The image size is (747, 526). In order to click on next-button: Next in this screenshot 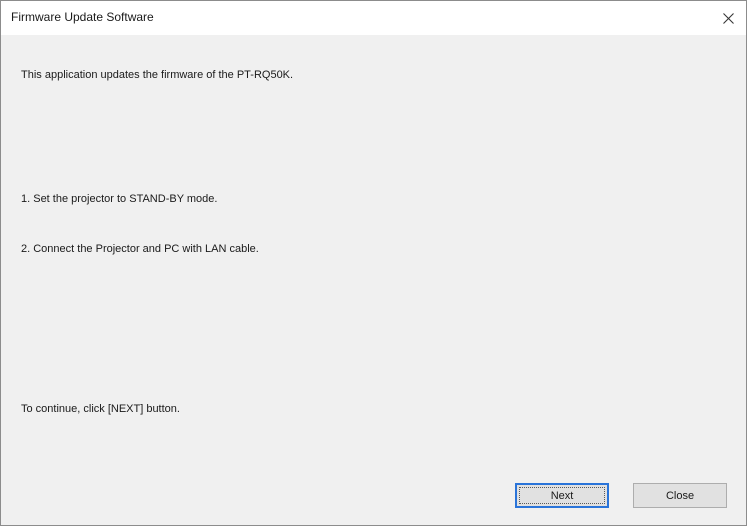, I will do `click(562, 495)`.